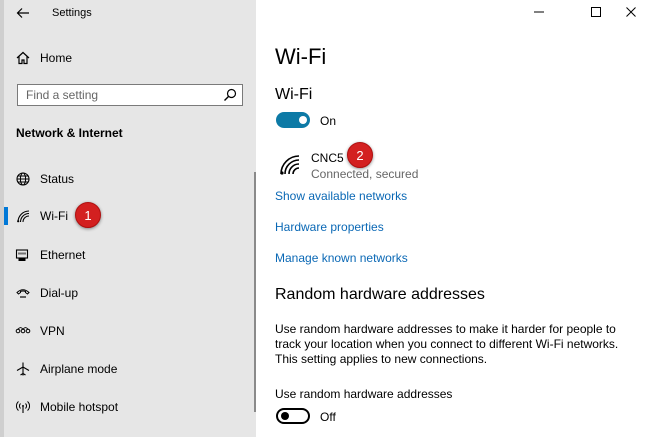  I want to click on network-status: Connected, secured, so click(365, 174).